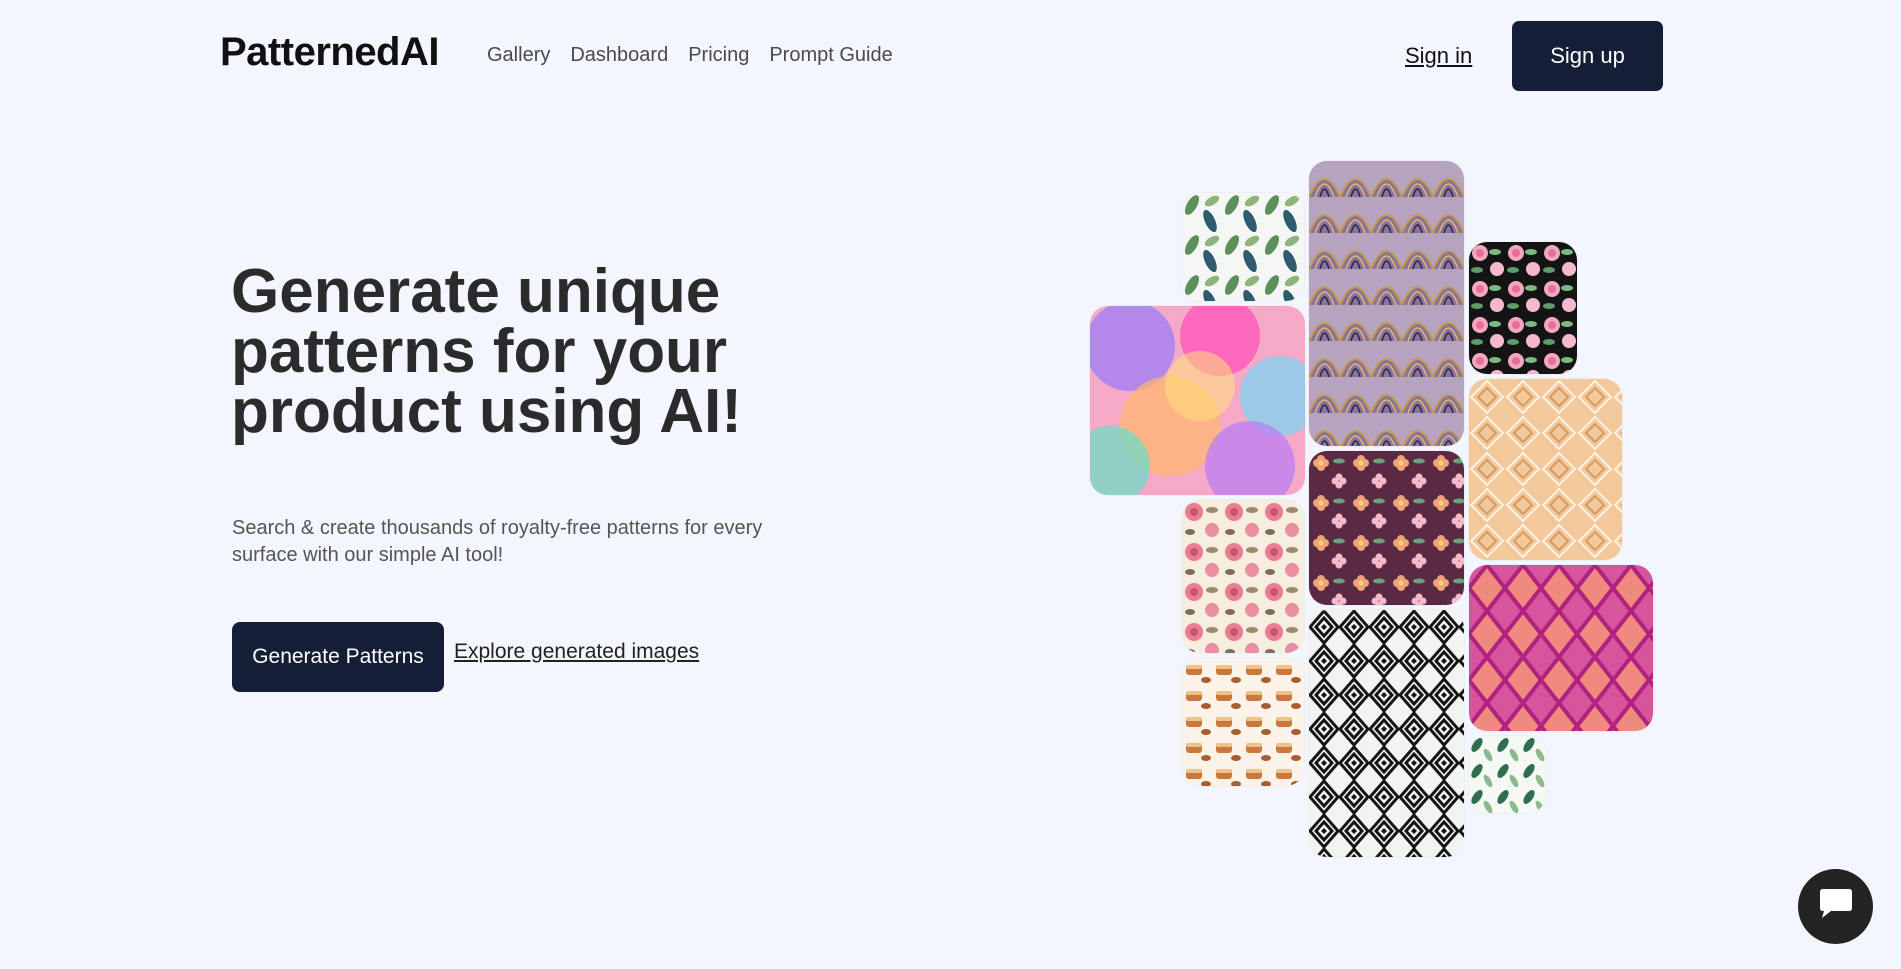 This screenshot has height=969, width=1901. I want to click on generate-patterns-button: Generate Patterns, so click(338, 657).